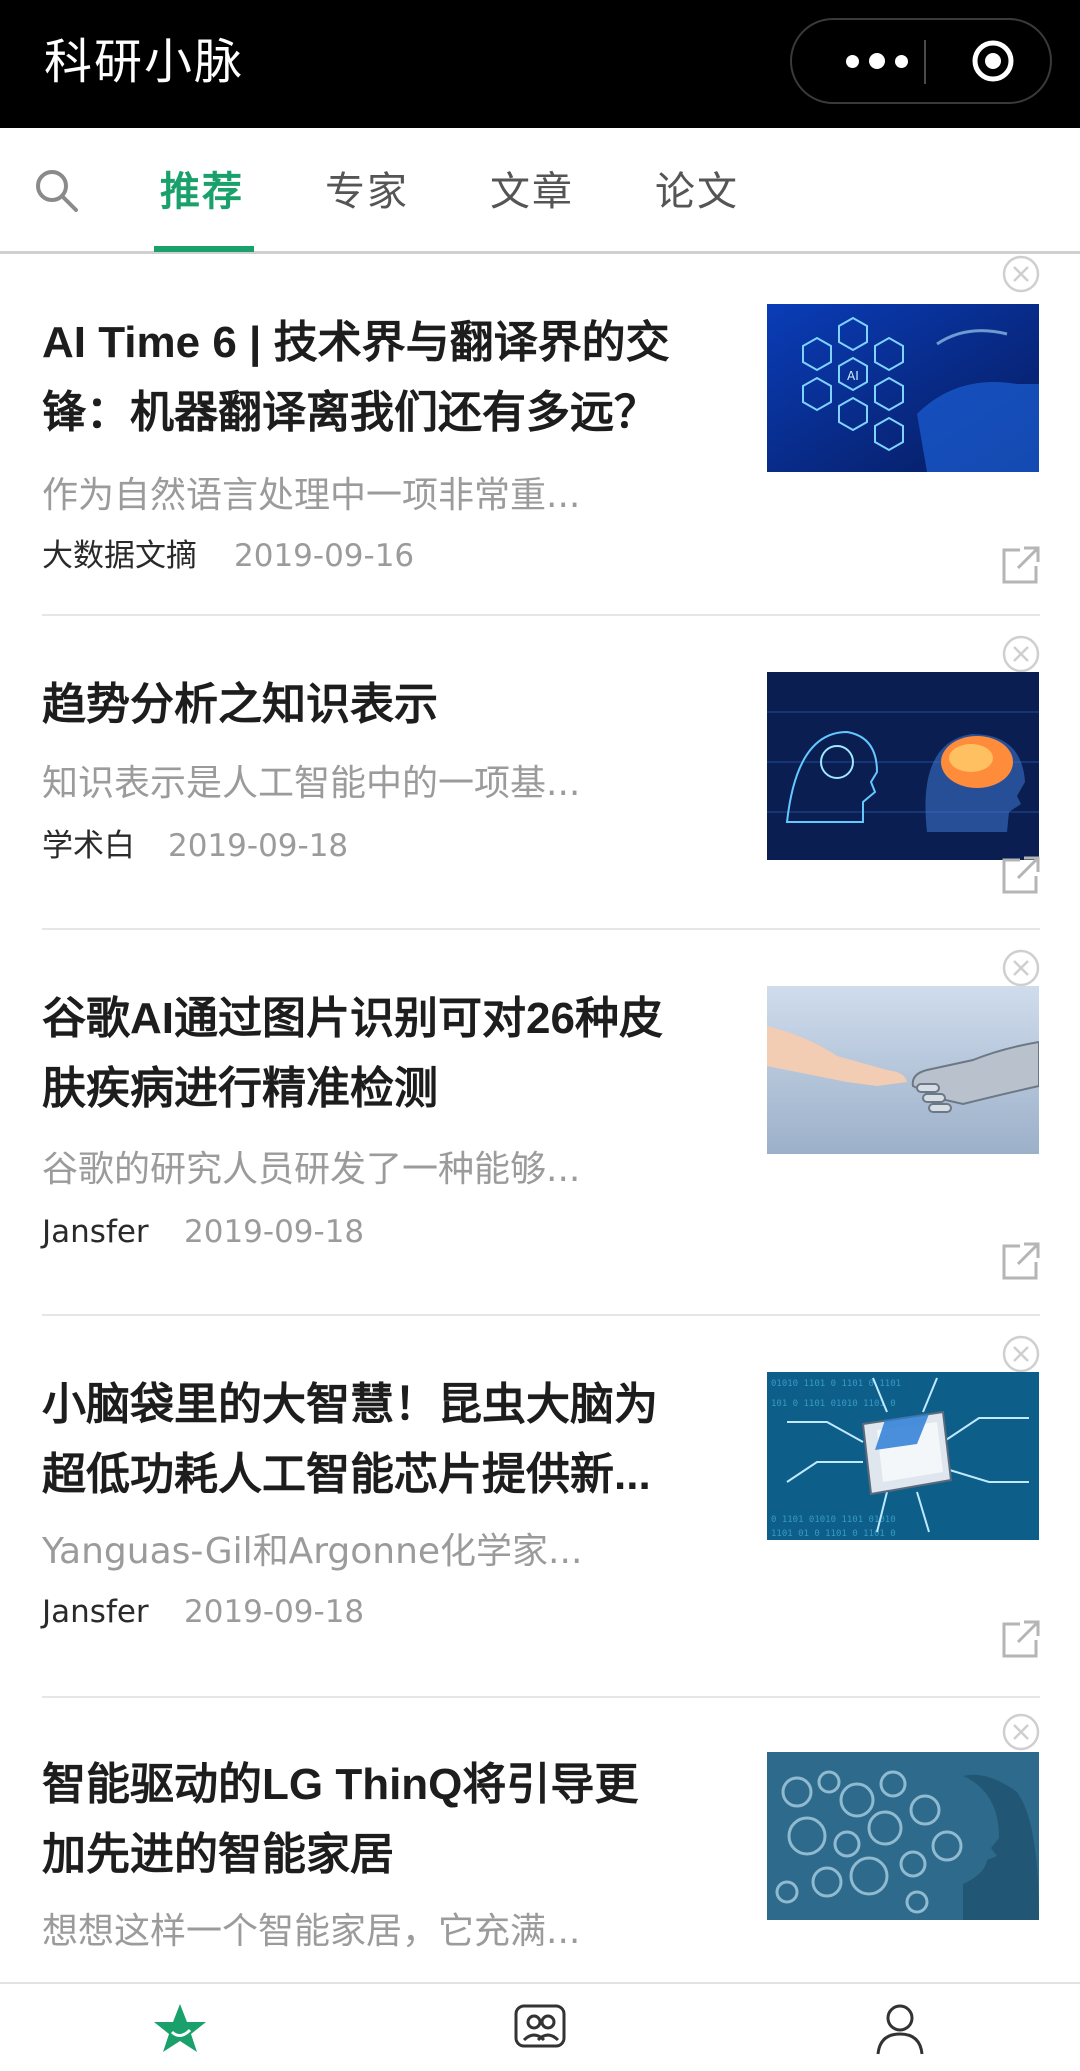 Image resolution: width=1080 pixels, height=2071 pixels. Describe the element at coordinates (900, 2028) in the screenshot. I see `person-icon` at that location.